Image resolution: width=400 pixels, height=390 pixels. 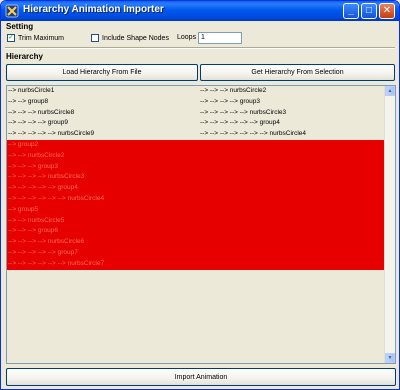 I want to click on list-item: --> --> nurbsCircle5, so click(x=196, y=221).